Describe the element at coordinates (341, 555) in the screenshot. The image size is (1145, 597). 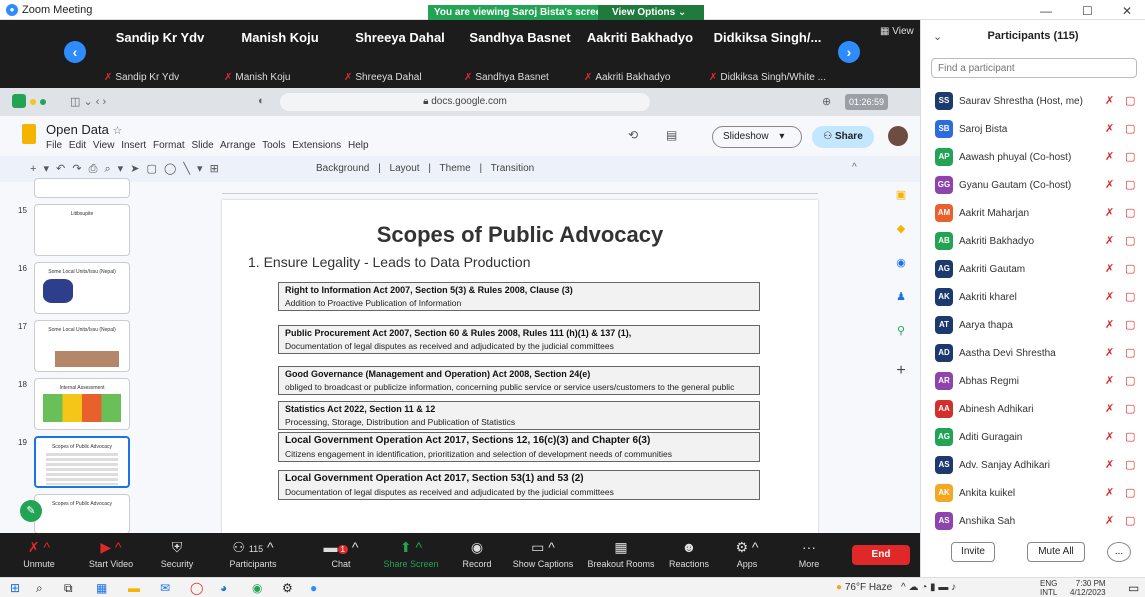
I see `chat-button: ▬ 1 ^ Chat` at that location.